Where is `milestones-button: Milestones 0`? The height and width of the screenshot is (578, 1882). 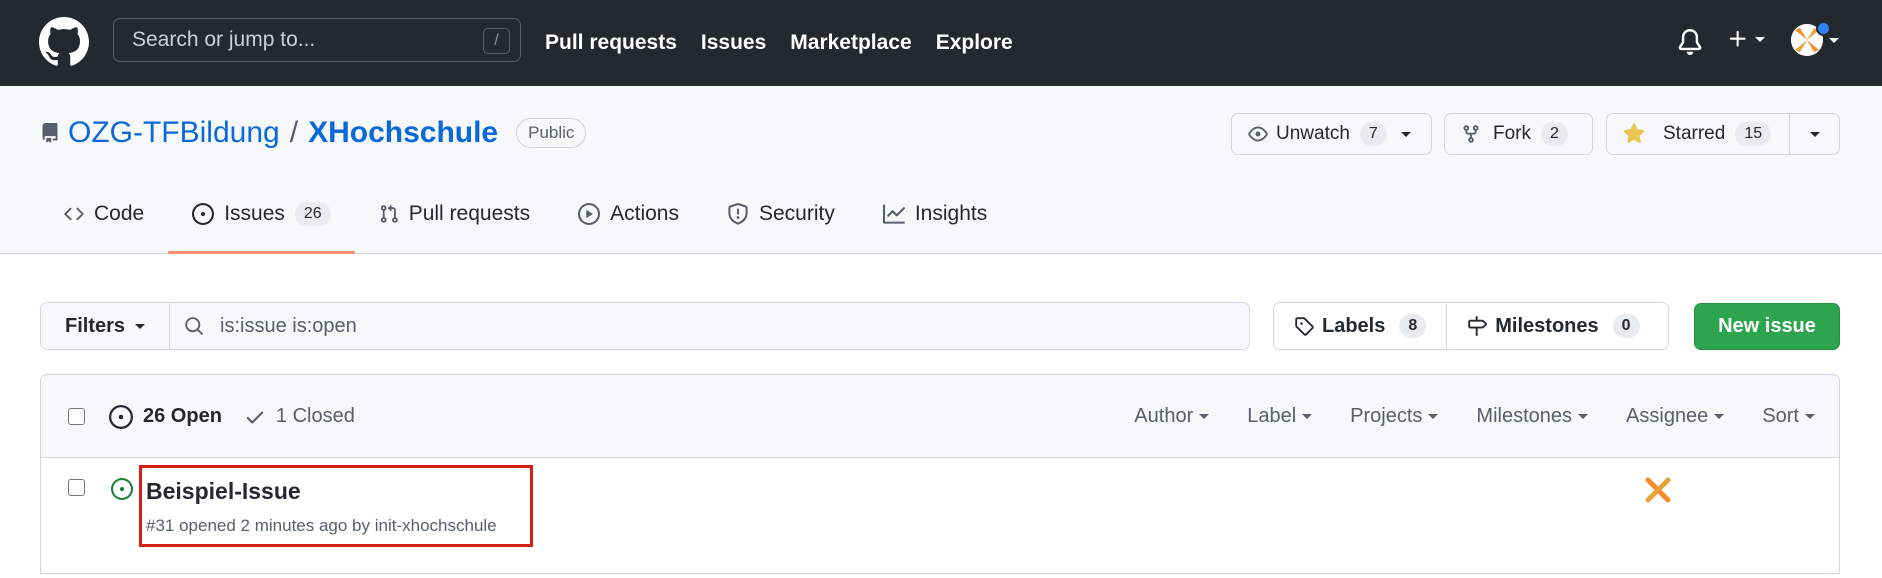
milestones-button: Milestones 0 is located at coordinates (1553, 326).